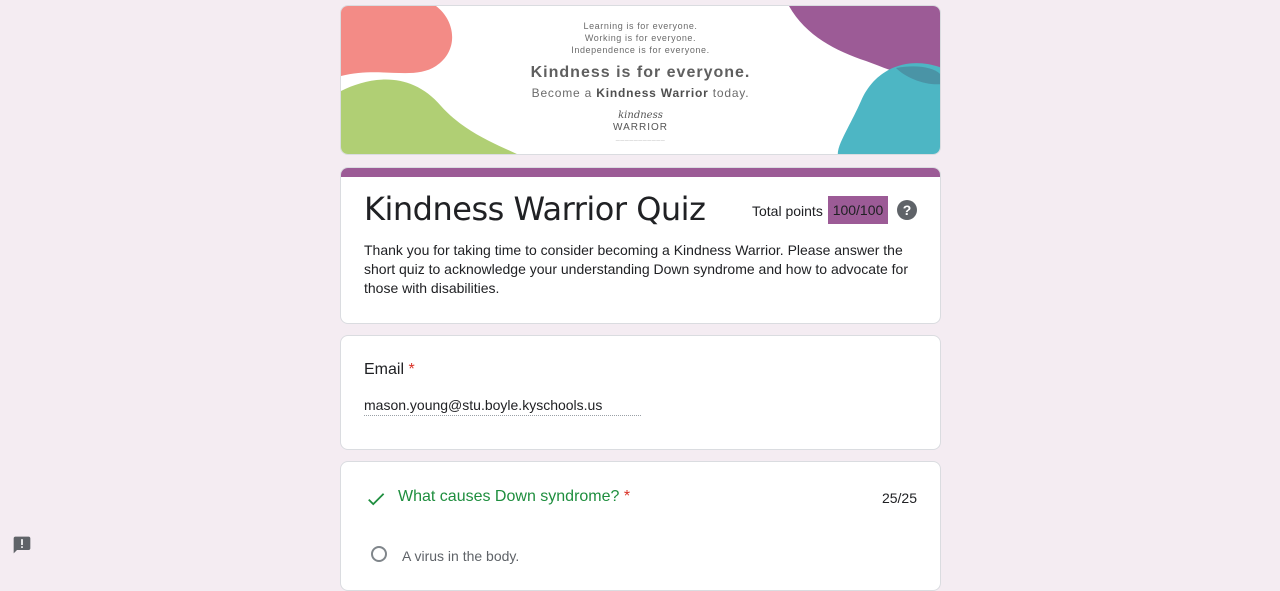 The image size is (1280, 591). Describe the element at coordinates (640, 139) in the screenshot. I see `logo-tagline: ———————————` at that location.